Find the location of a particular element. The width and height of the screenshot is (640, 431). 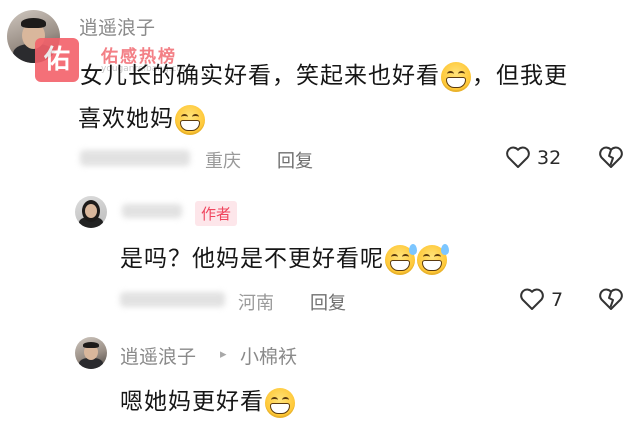

comment-location: 河南 is located at coordinates (256, 303).